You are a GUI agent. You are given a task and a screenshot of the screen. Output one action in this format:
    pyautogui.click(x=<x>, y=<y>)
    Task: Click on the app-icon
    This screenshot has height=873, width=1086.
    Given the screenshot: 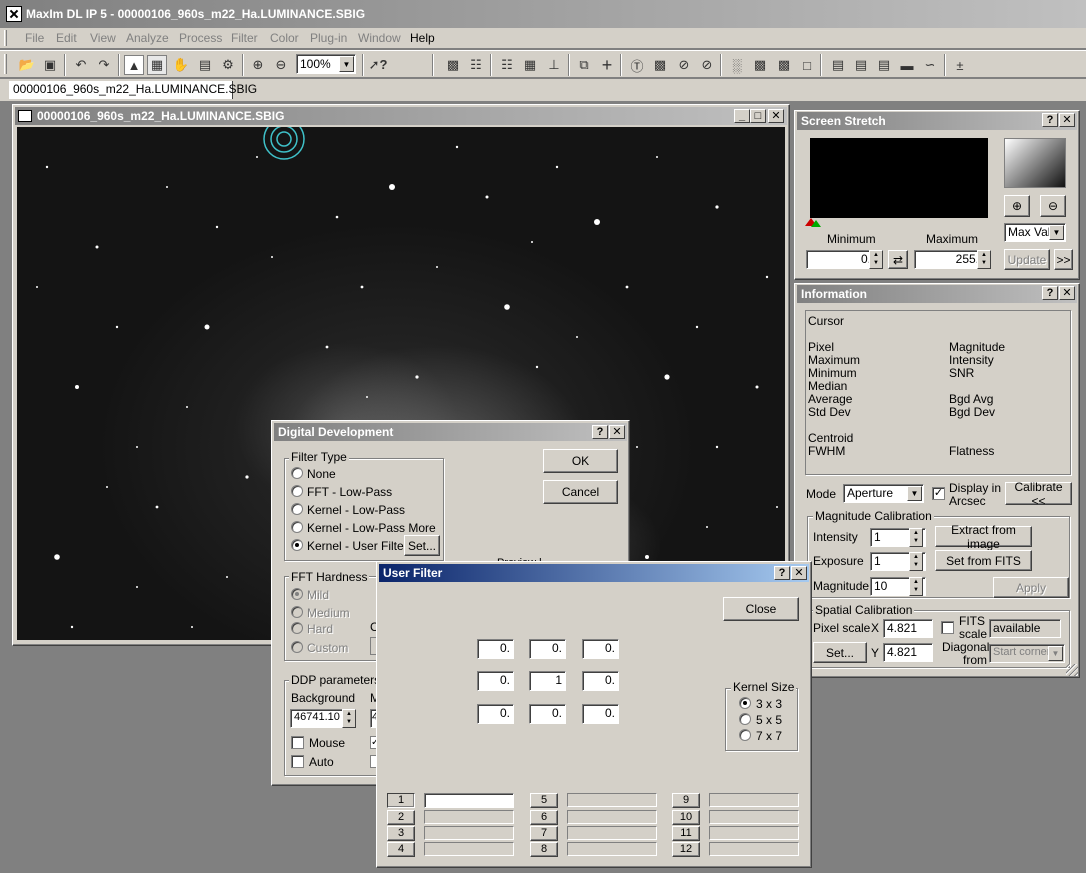 What is the action you would take?
    pyautogui.click(x=14, y=14)
    